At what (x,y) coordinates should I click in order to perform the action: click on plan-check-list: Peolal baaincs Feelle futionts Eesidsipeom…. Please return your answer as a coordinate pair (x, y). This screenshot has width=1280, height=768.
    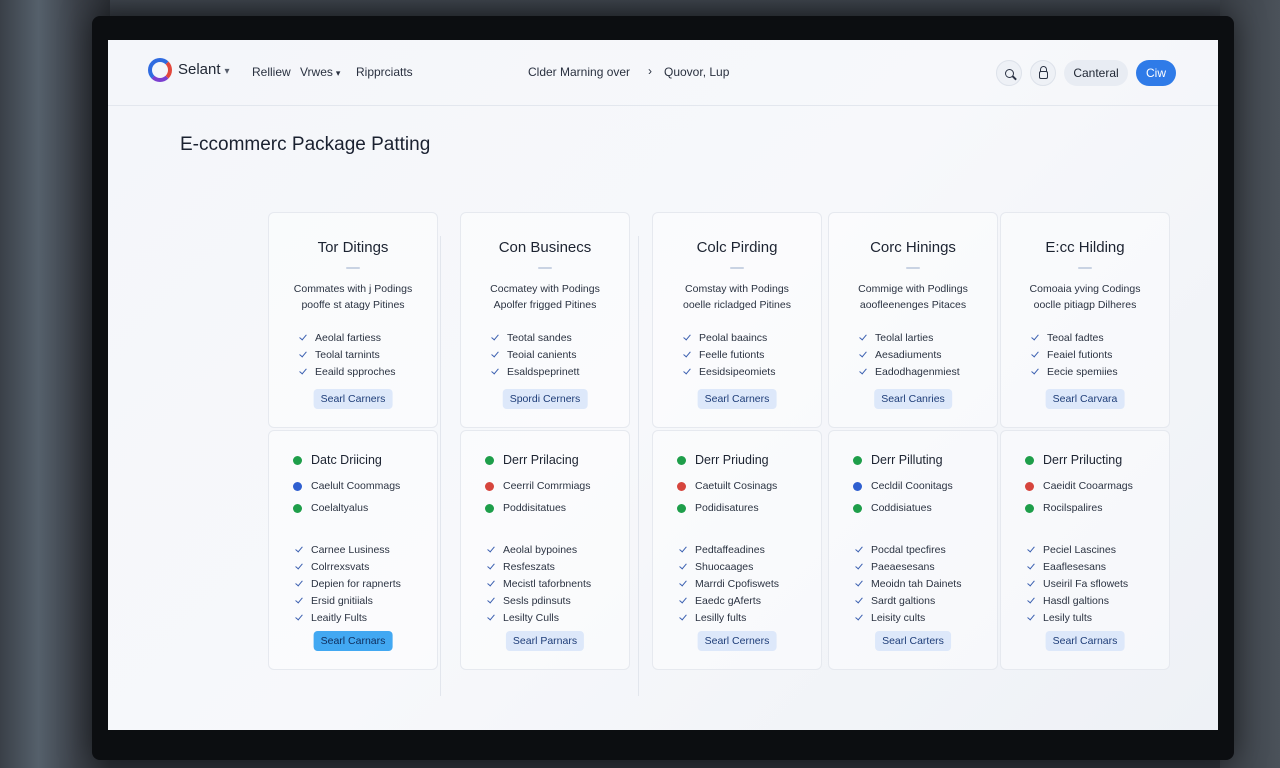
    Looking at the image, I should click on (729, 354).